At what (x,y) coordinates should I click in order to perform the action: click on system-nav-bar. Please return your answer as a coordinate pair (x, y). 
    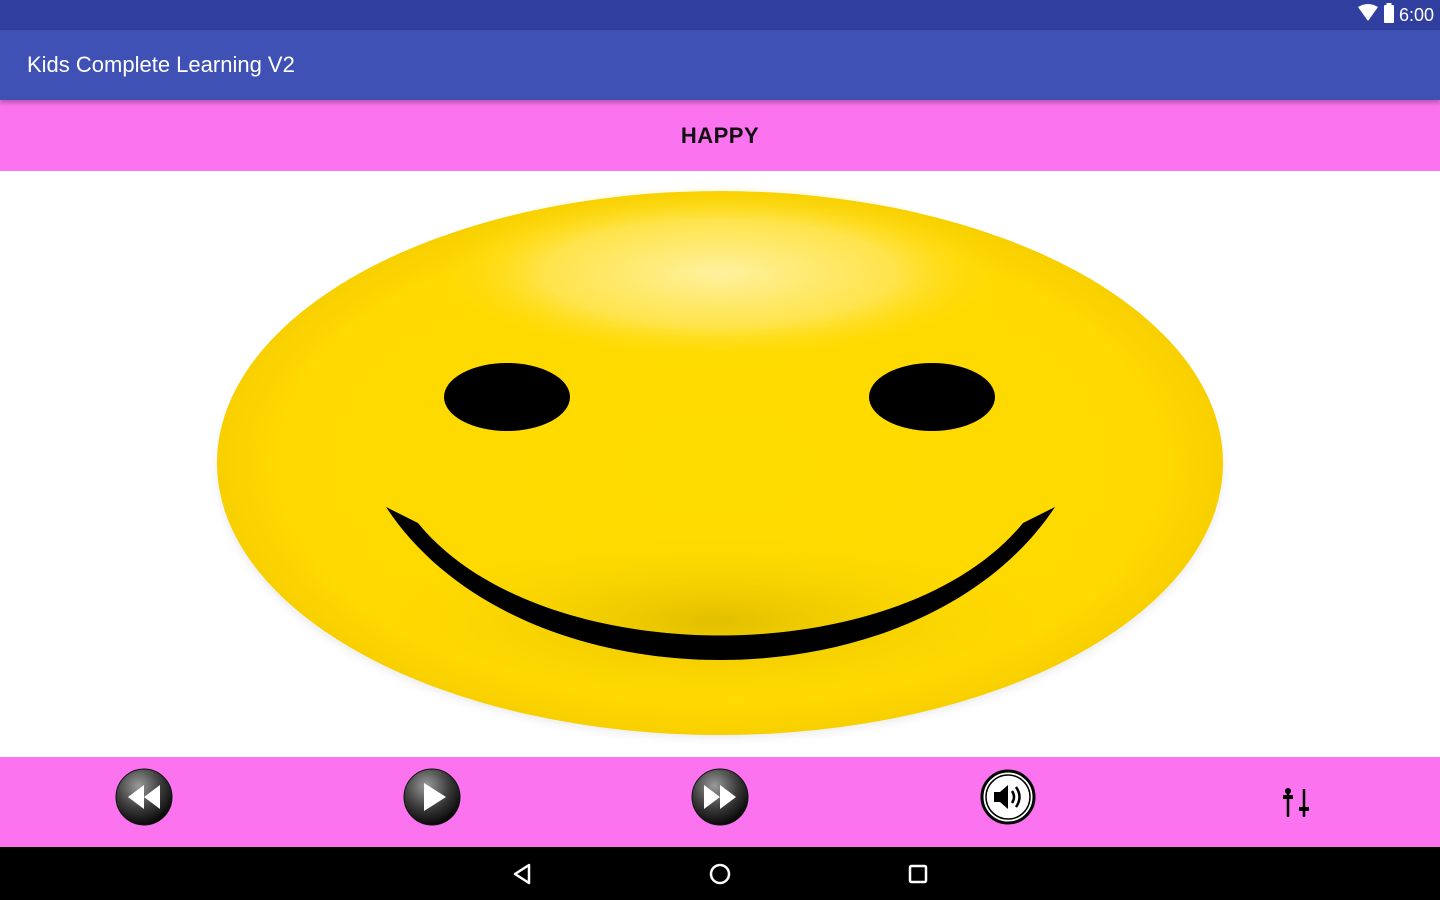
    Looking at the image, I should click on (720, 873).